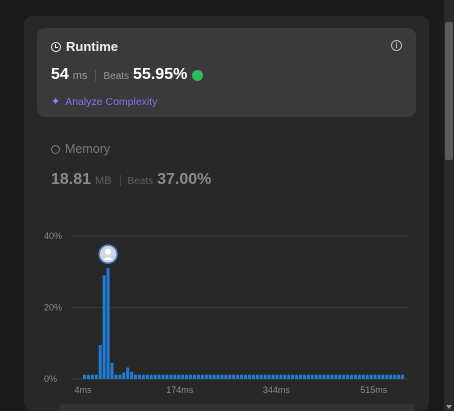 The width and height of the screenshot is (454, 411). I want to click on bottom-card-edge, so click(237, 407).